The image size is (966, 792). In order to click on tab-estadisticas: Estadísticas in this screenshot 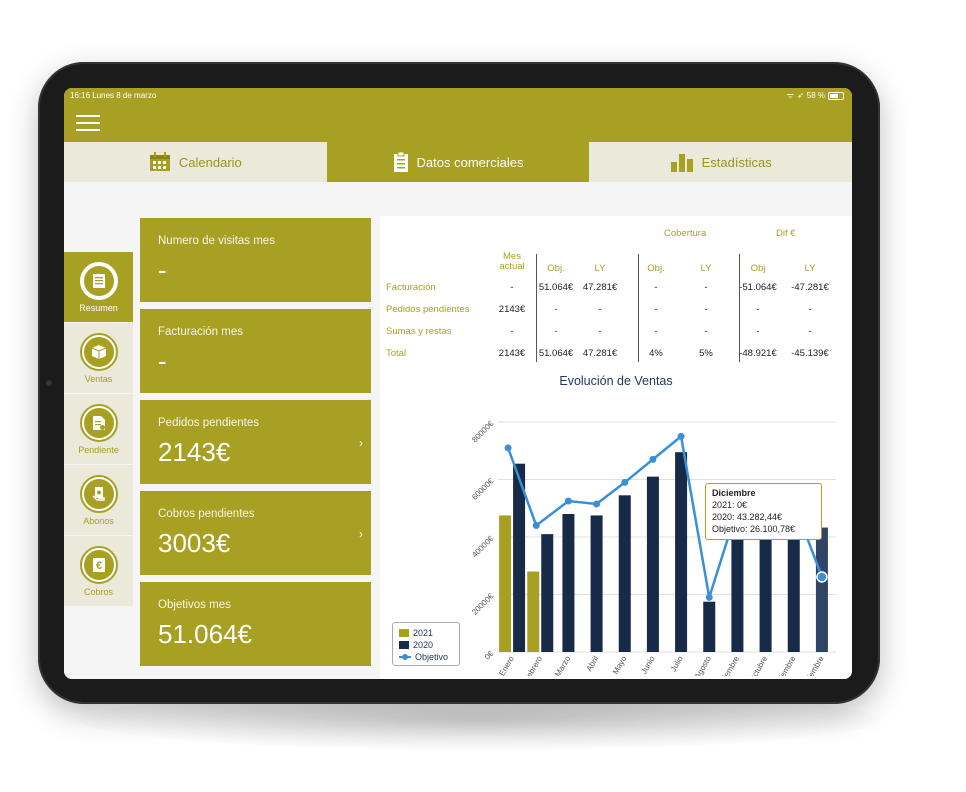, I will do `click(720, 162)`.